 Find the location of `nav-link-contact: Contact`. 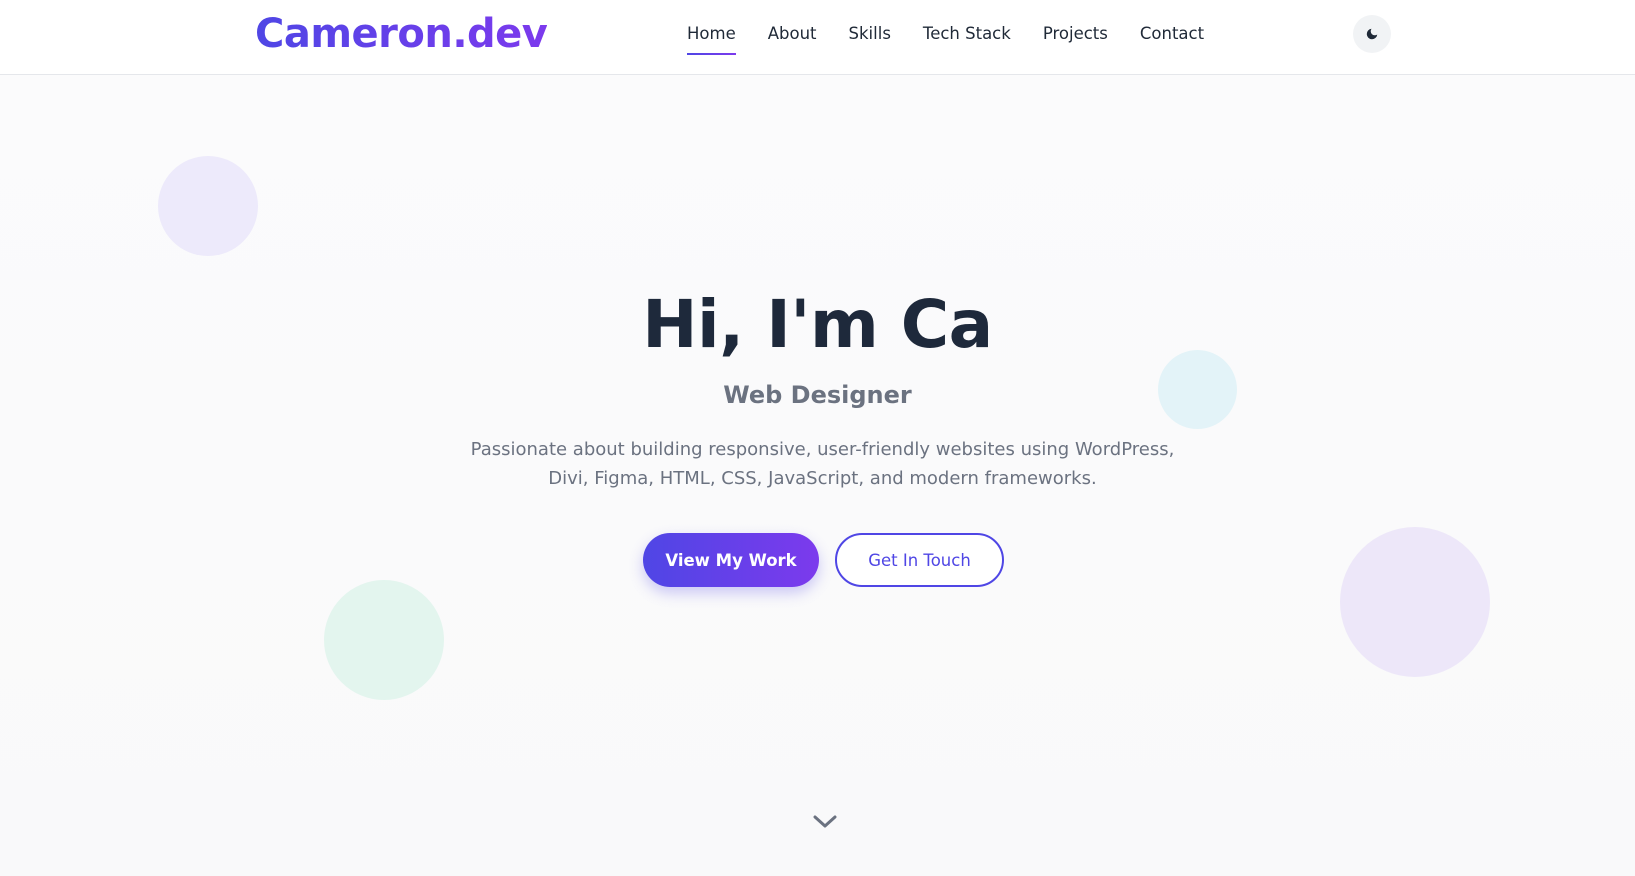

nav-link-contact: Contact is located at coordinates (1172, 34).